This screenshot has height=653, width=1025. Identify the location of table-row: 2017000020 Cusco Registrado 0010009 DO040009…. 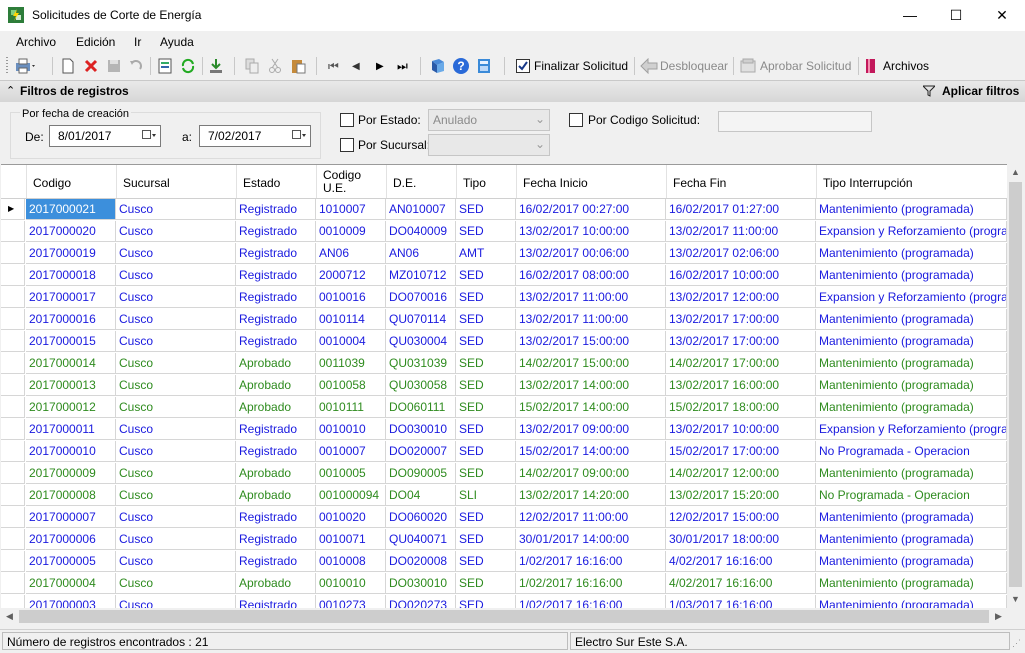
(504, 232).